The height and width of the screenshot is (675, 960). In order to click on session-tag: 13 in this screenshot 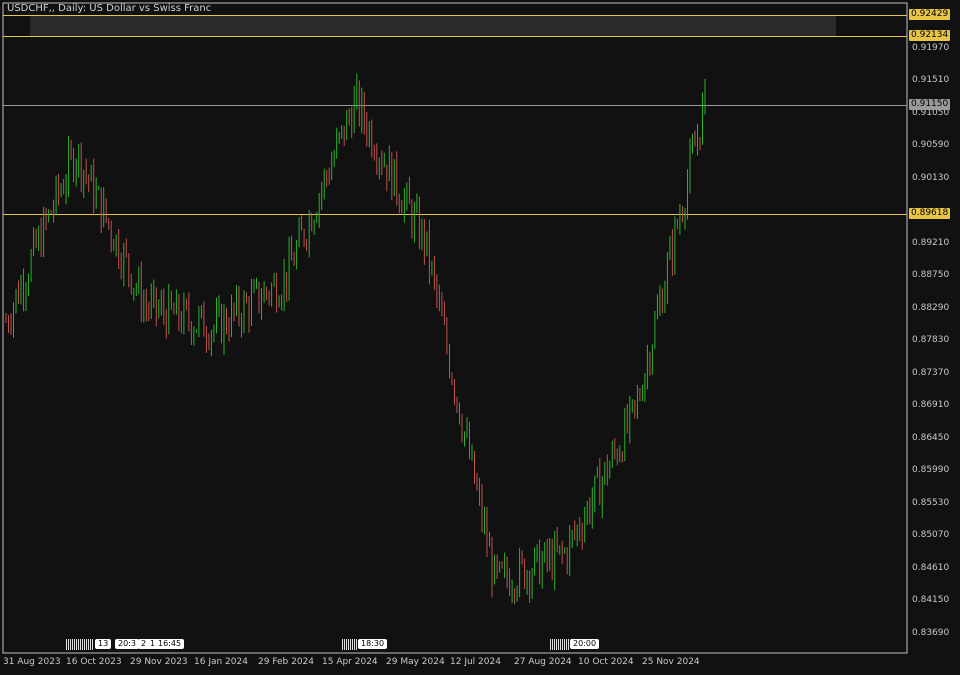, I will do `click(103, 644)`.